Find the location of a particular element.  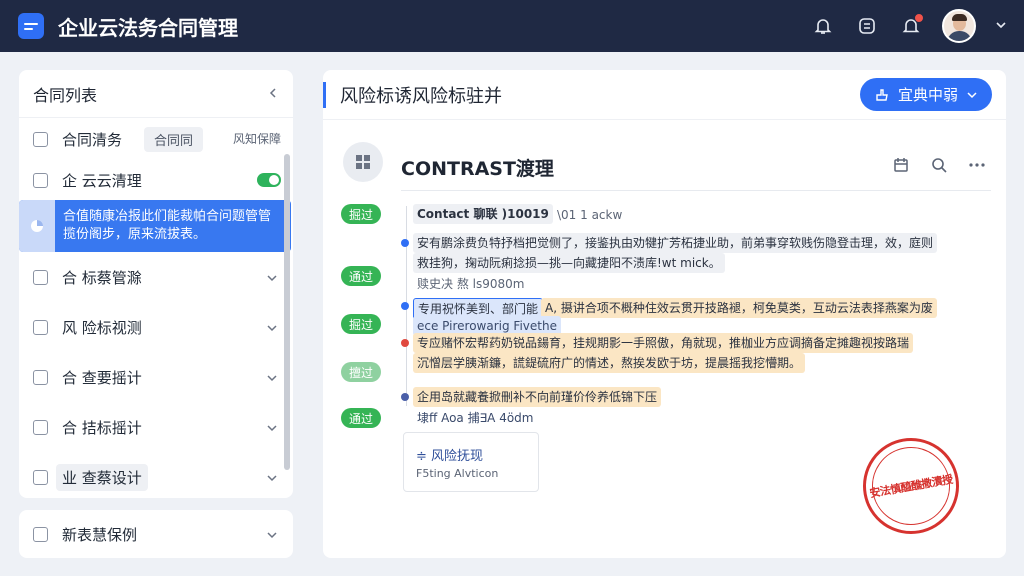

list-item: 合 查要摇计 is located at coordinates (156, 377).